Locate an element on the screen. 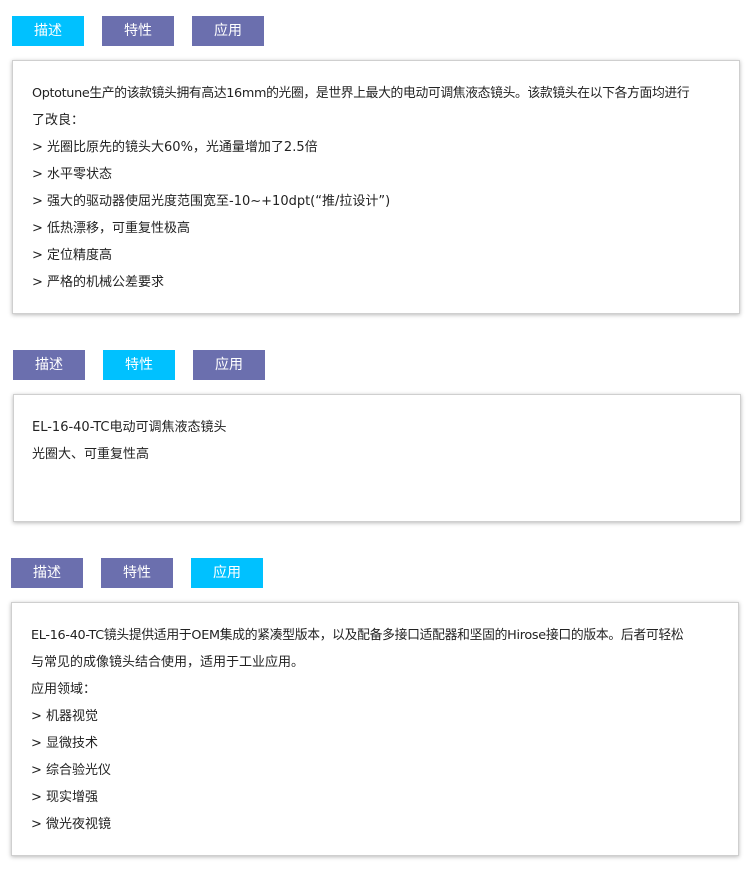  description-text: 了改良： is located at coordinates (58, 120).